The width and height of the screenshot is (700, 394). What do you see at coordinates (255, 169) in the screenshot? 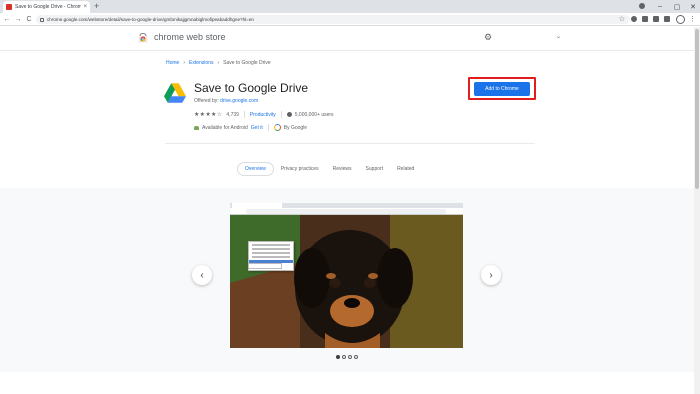
I see `tab-overview: Overview` at bounding box center [255, 169].